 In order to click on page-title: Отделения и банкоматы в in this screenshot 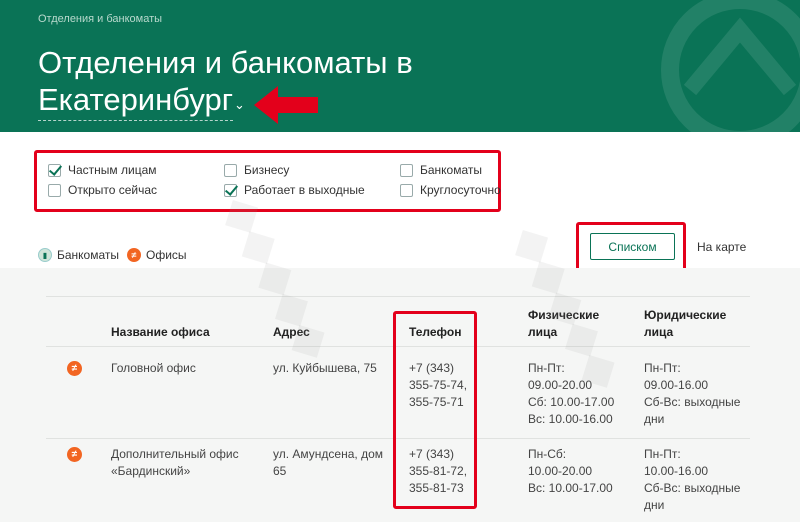, I will do `click(225, 62)`.